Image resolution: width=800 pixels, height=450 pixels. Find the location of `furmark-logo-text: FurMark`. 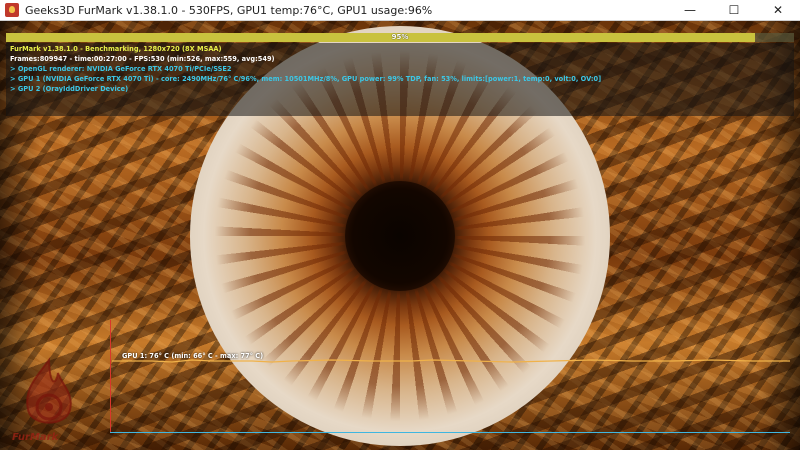

furmark-logo-text: FurMark is located at coordinates (35, 437).